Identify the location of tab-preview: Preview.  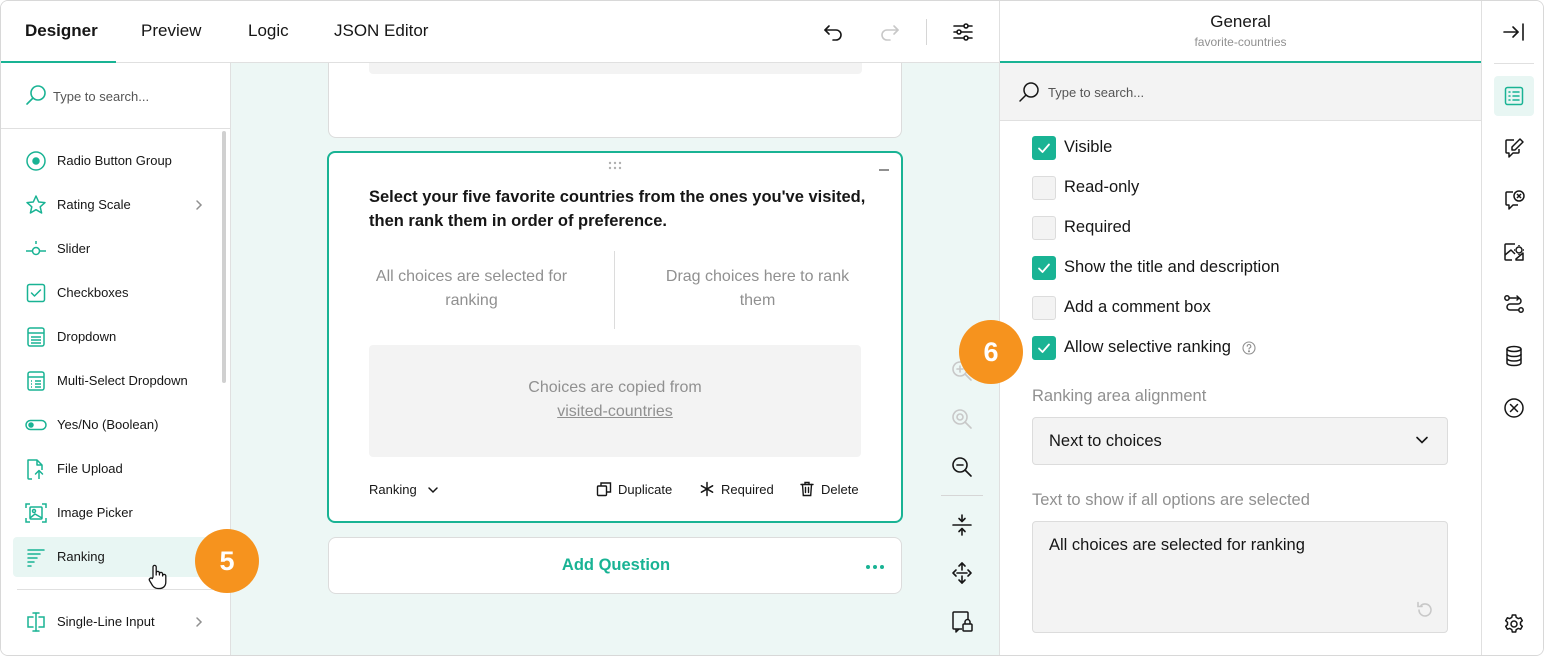
(171, 31).